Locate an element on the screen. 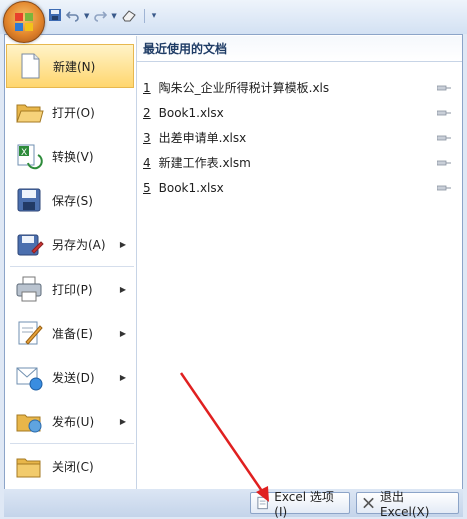 This screenshot has width=467, height=519. menu-item-label: 转换(V) is located at coordinates (73, 156).